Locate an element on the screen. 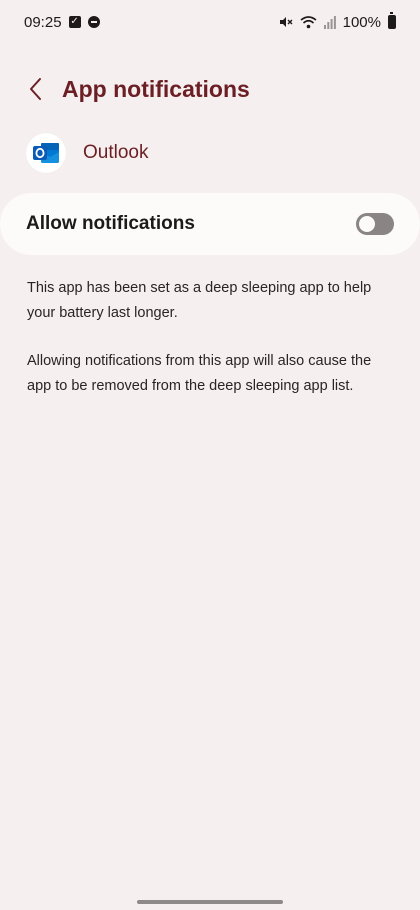 This screenshot has height=910, width=420. header: App notifications is located at coordinates (210, 89).